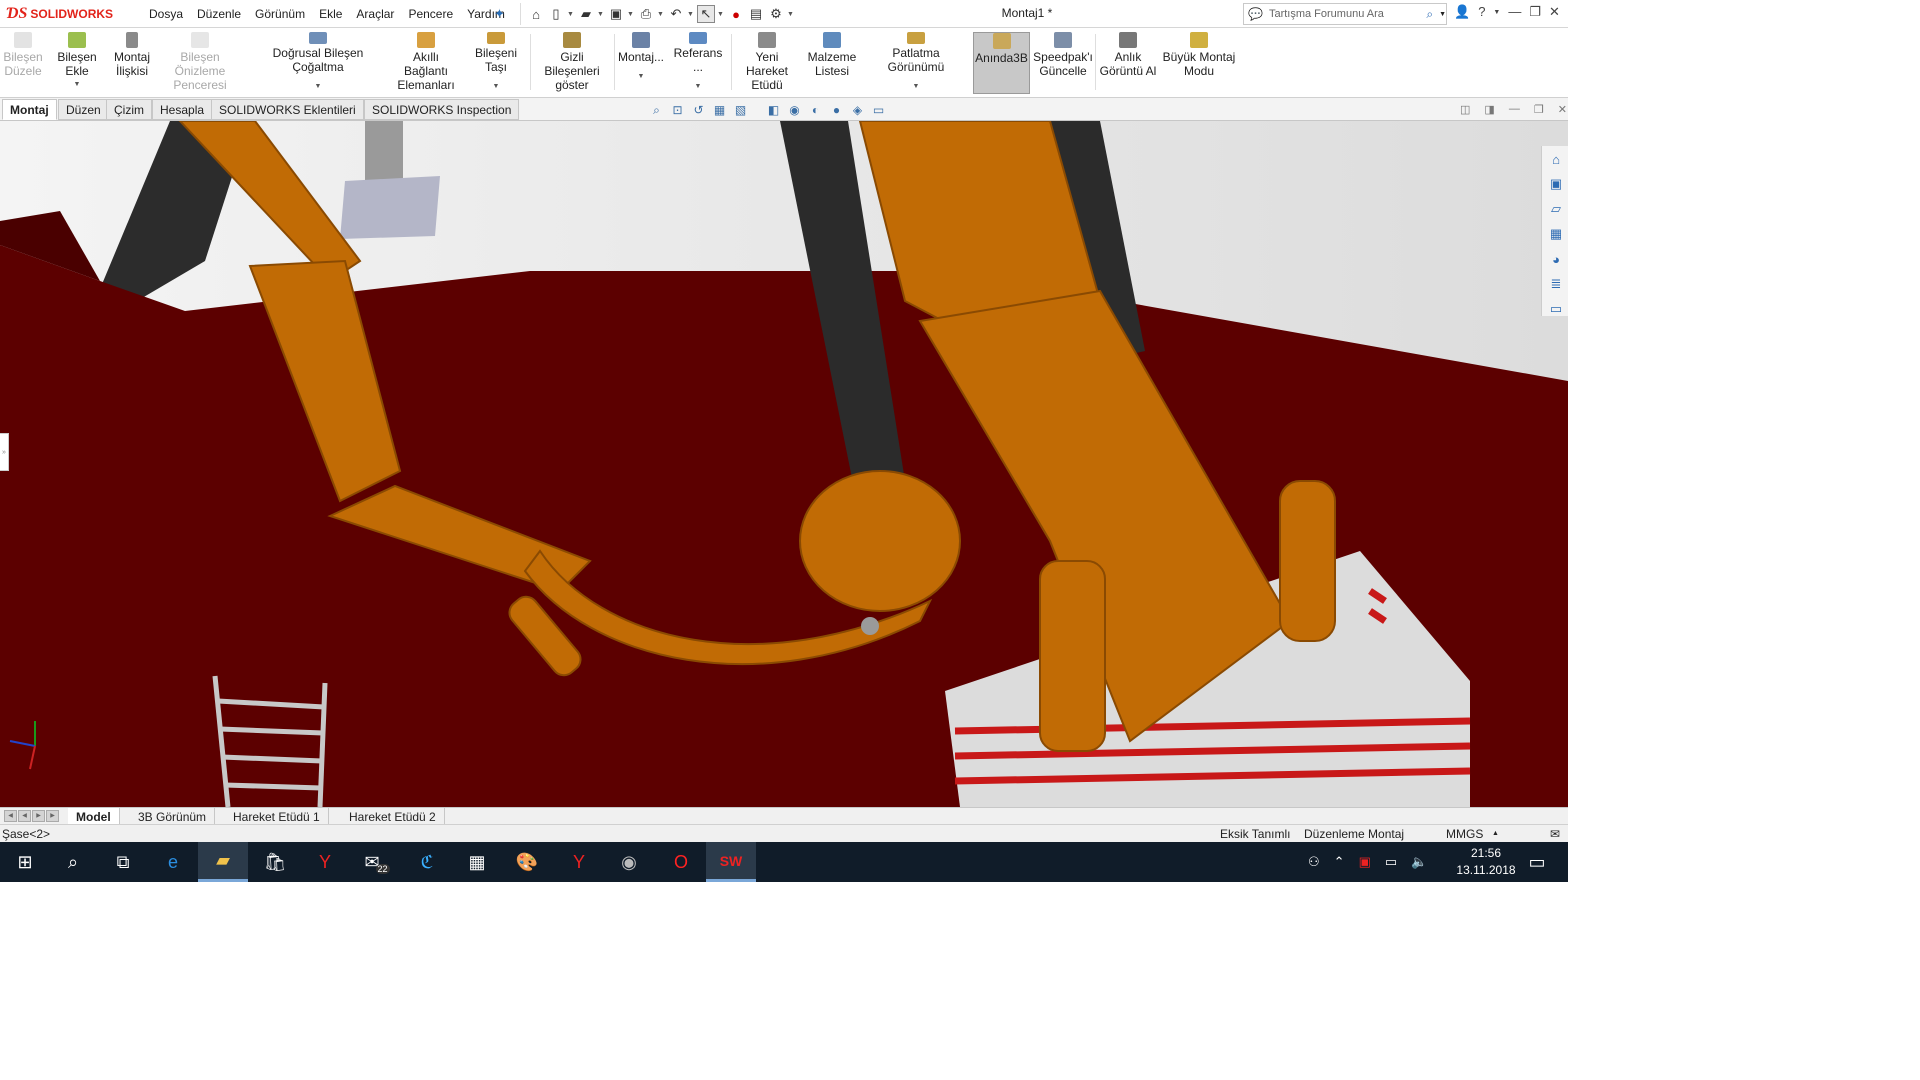 The width and height of the screenshot is (1920, 1080). I want to click on view-orientation-icon: ◧, so click(773, 110).